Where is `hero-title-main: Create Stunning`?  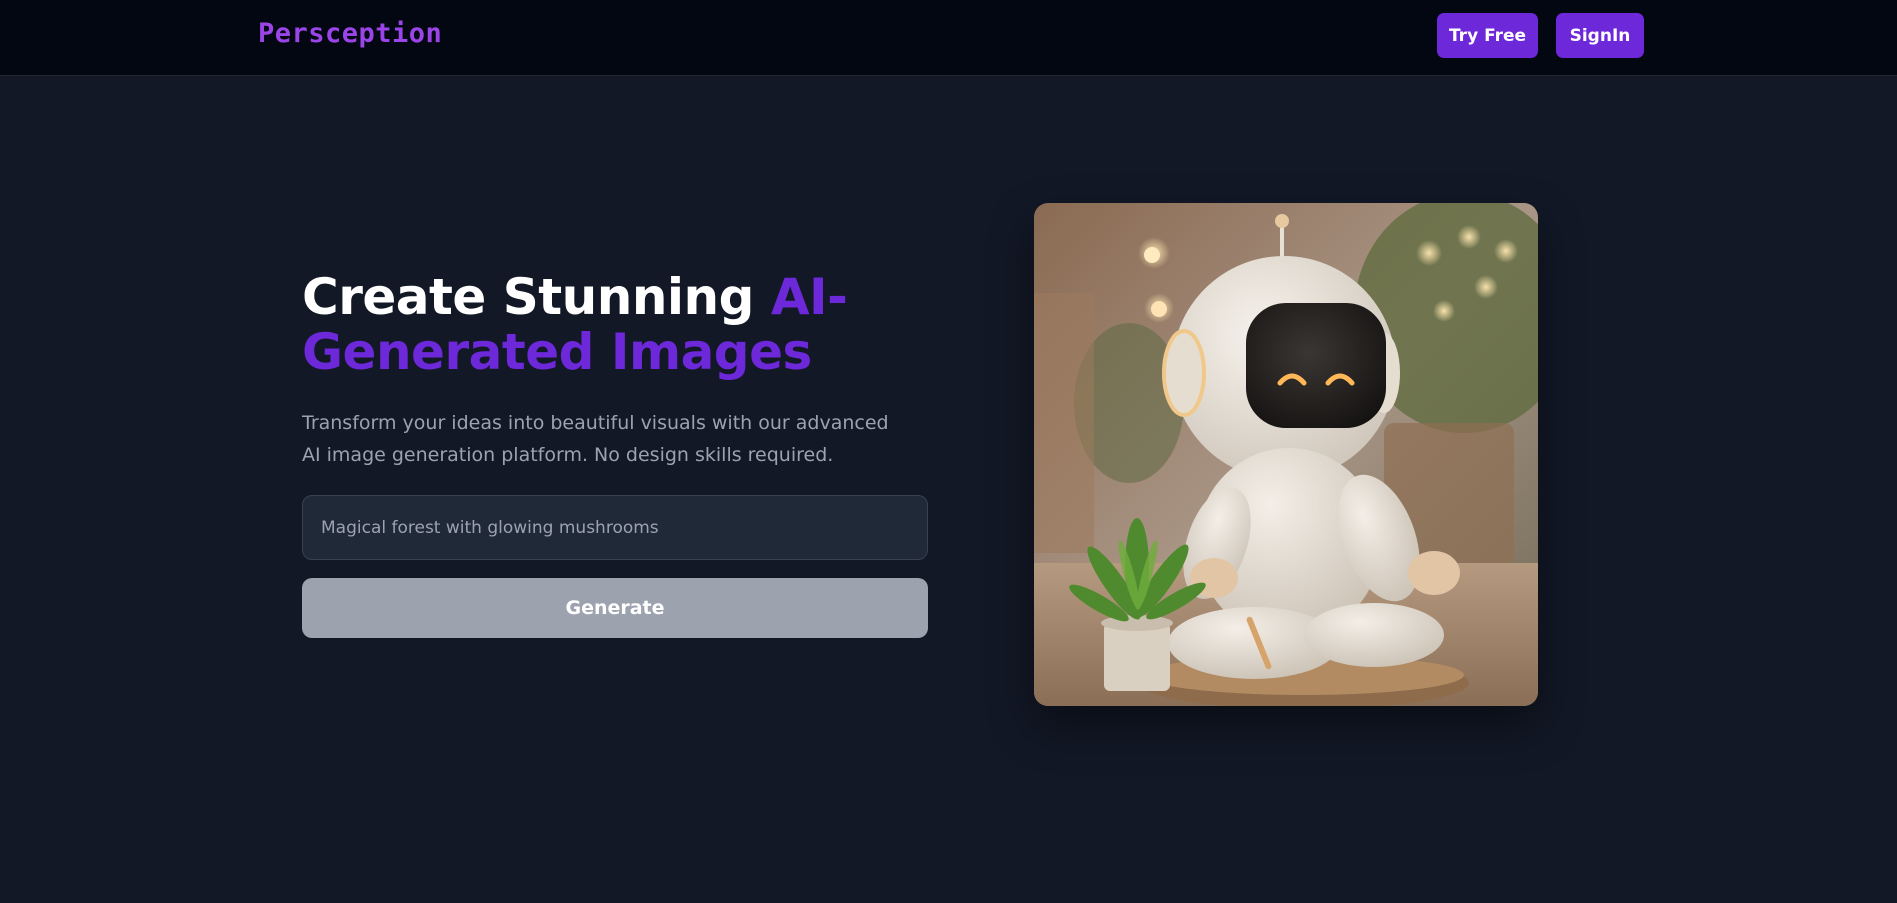 hero-title-main: Create Stunning is located at coordinates (536, 297).